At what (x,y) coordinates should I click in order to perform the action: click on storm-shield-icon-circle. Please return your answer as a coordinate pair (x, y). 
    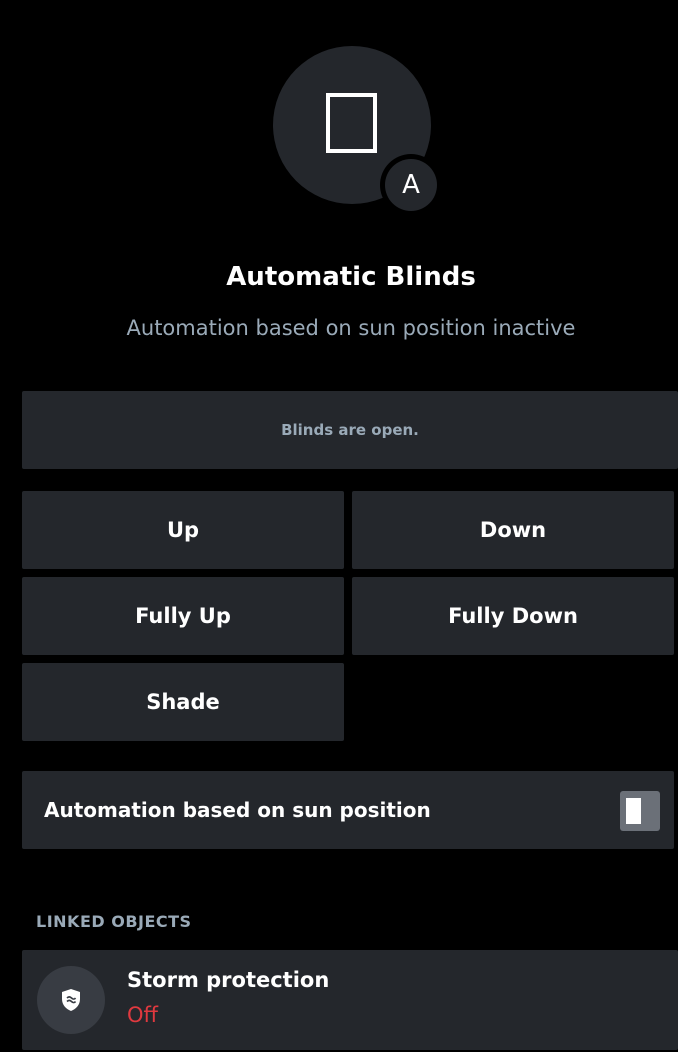
    Looking at the image, I should click on (71, 1000).